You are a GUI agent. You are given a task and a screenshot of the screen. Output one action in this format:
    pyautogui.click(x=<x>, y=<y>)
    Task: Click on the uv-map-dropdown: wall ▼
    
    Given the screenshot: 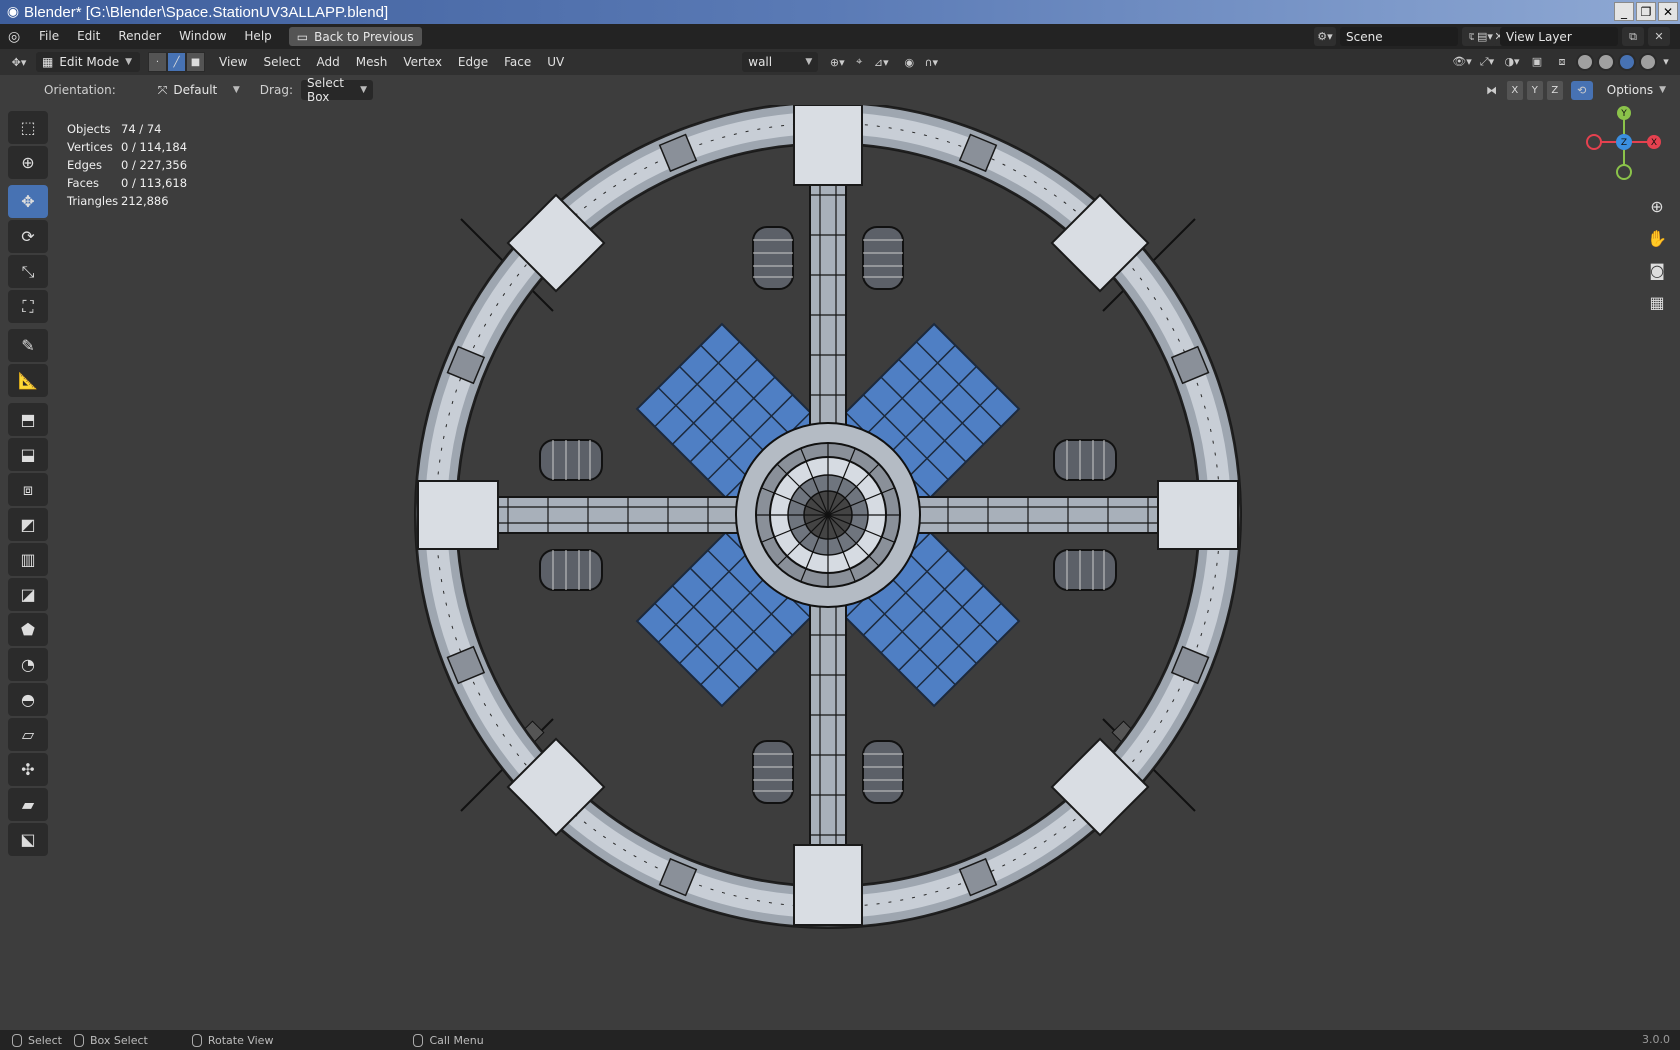 What is the action you would take?
    pyautogui.click(x=780, y=62)
    